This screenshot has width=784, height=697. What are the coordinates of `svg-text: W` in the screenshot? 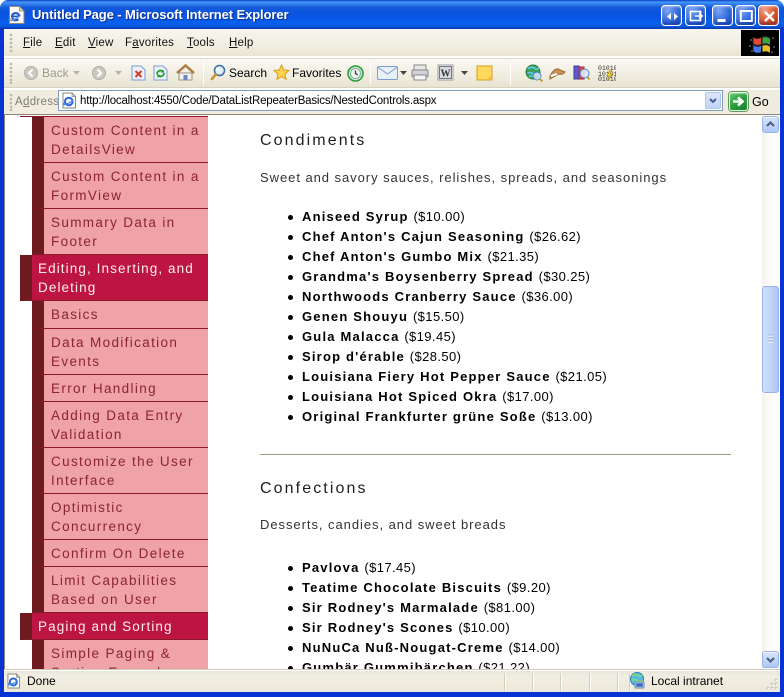 It's located at (446, 74).